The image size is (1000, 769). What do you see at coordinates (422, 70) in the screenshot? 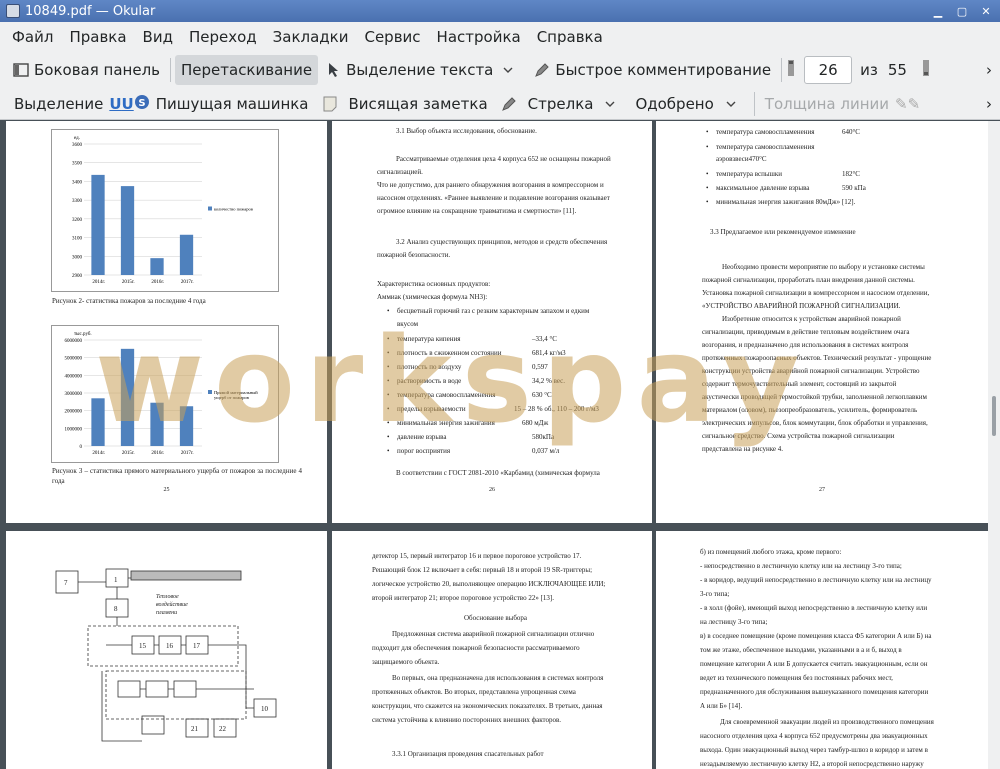
I see `text-select-button: Выделение текста` at bounding box center [422, 70].